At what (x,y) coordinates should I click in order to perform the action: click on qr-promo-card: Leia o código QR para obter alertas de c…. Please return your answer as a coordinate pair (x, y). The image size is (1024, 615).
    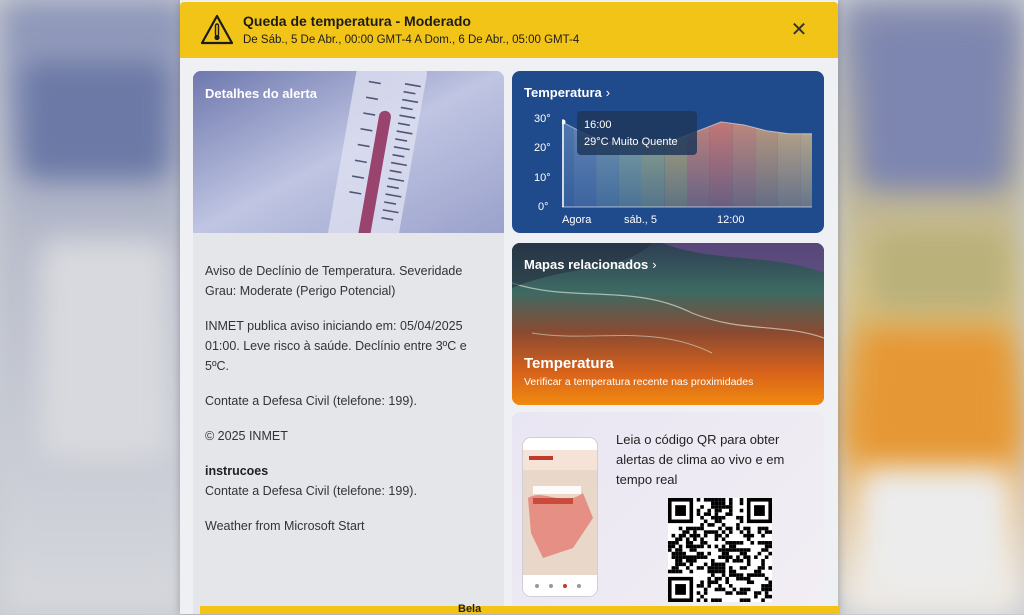
    Looking at the image, I should click on (668, 513).